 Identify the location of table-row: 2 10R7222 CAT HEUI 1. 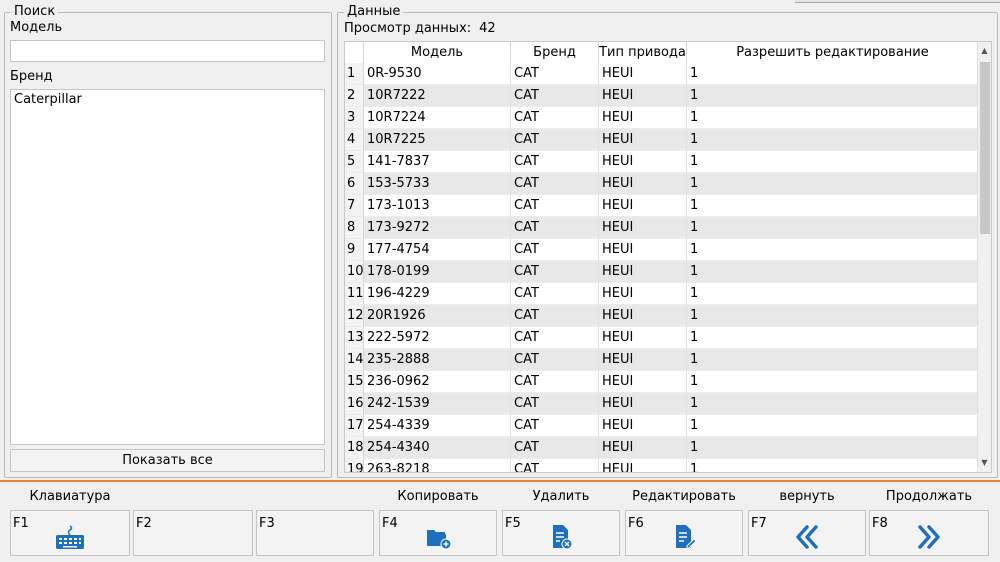
(662, 96).